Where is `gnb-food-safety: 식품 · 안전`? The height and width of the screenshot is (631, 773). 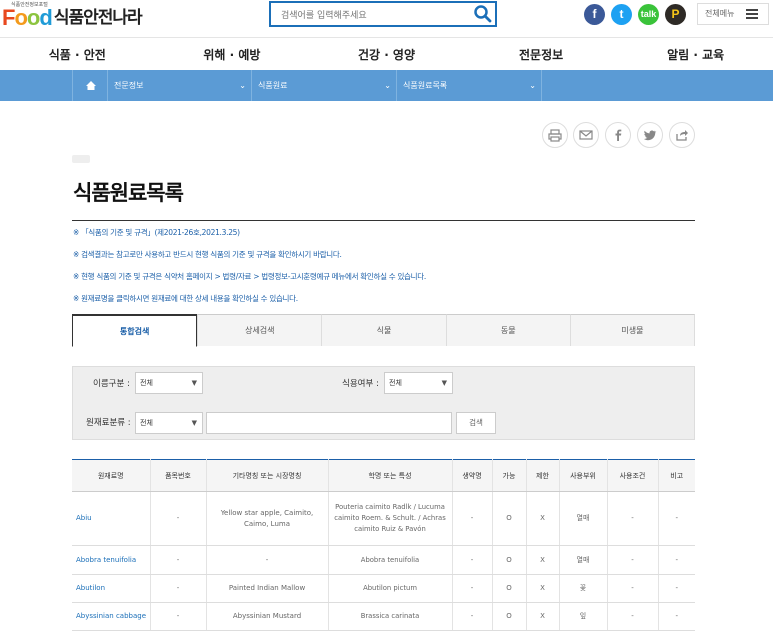
gnb-food-safety: 식품 · 안전 is located at coordinates (77, 54).